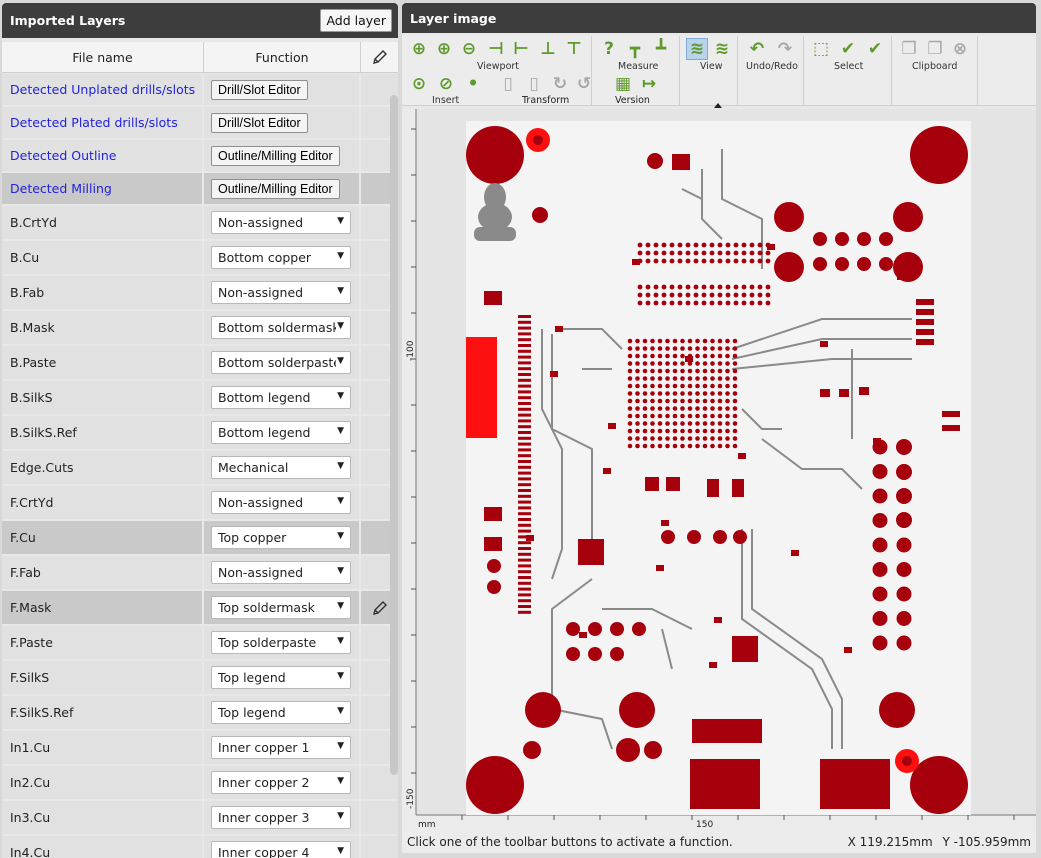 The height and width of the screenshot is (858, 1041). I want to click on measure-distance-icon: ┳, so click(635, 49).